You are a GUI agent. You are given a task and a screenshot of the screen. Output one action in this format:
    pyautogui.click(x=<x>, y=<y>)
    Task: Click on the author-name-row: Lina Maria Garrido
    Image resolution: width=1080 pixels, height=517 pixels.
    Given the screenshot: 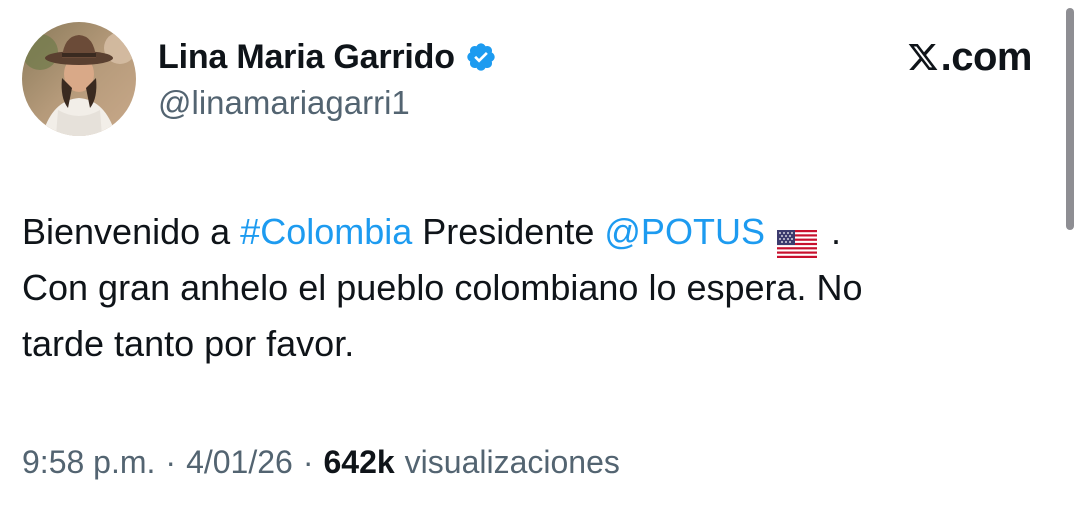 What is the action you would take?
    pyautogui.click(x=327, y=57)
    